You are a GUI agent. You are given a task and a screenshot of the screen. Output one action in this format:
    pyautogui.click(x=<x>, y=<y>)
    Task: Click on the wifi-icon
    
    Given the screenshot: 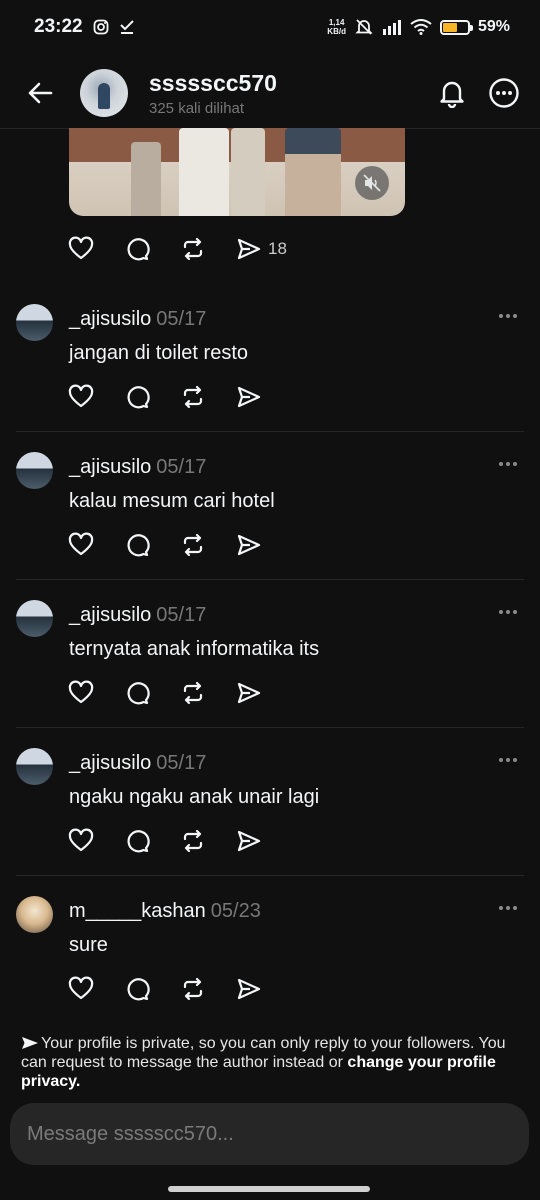 What is the action you would take?
    pyautogui.click(x=421, y=27)
    